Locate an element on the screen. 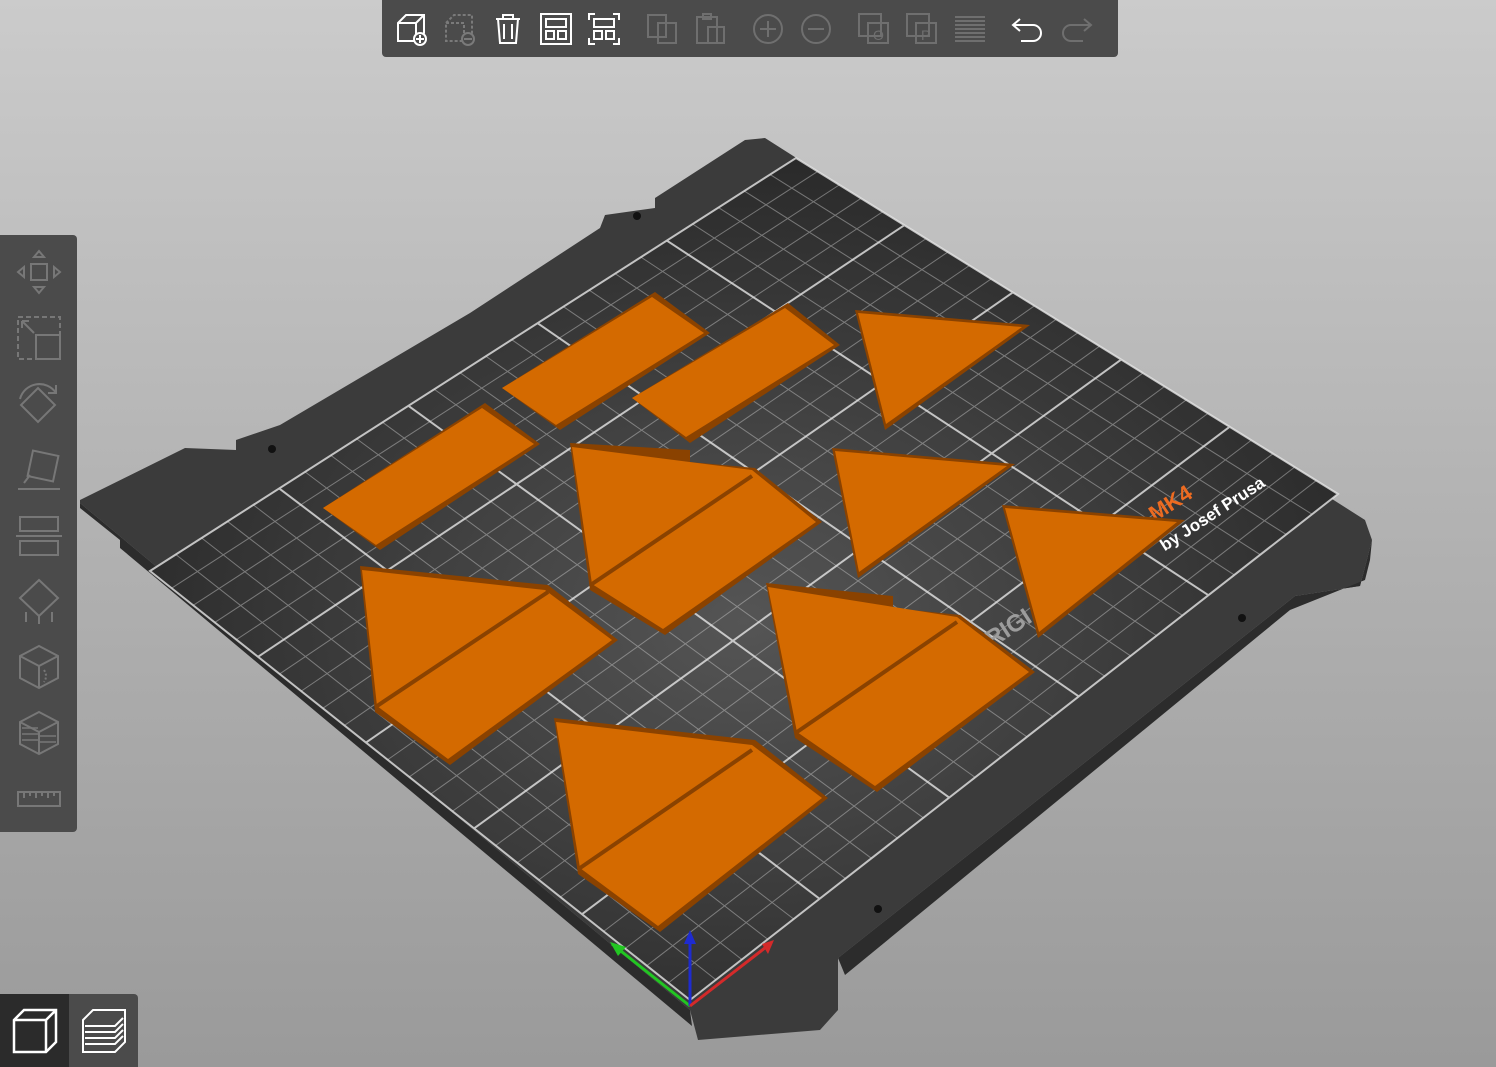  delete-object-icon is located at coordinates (460, 29).